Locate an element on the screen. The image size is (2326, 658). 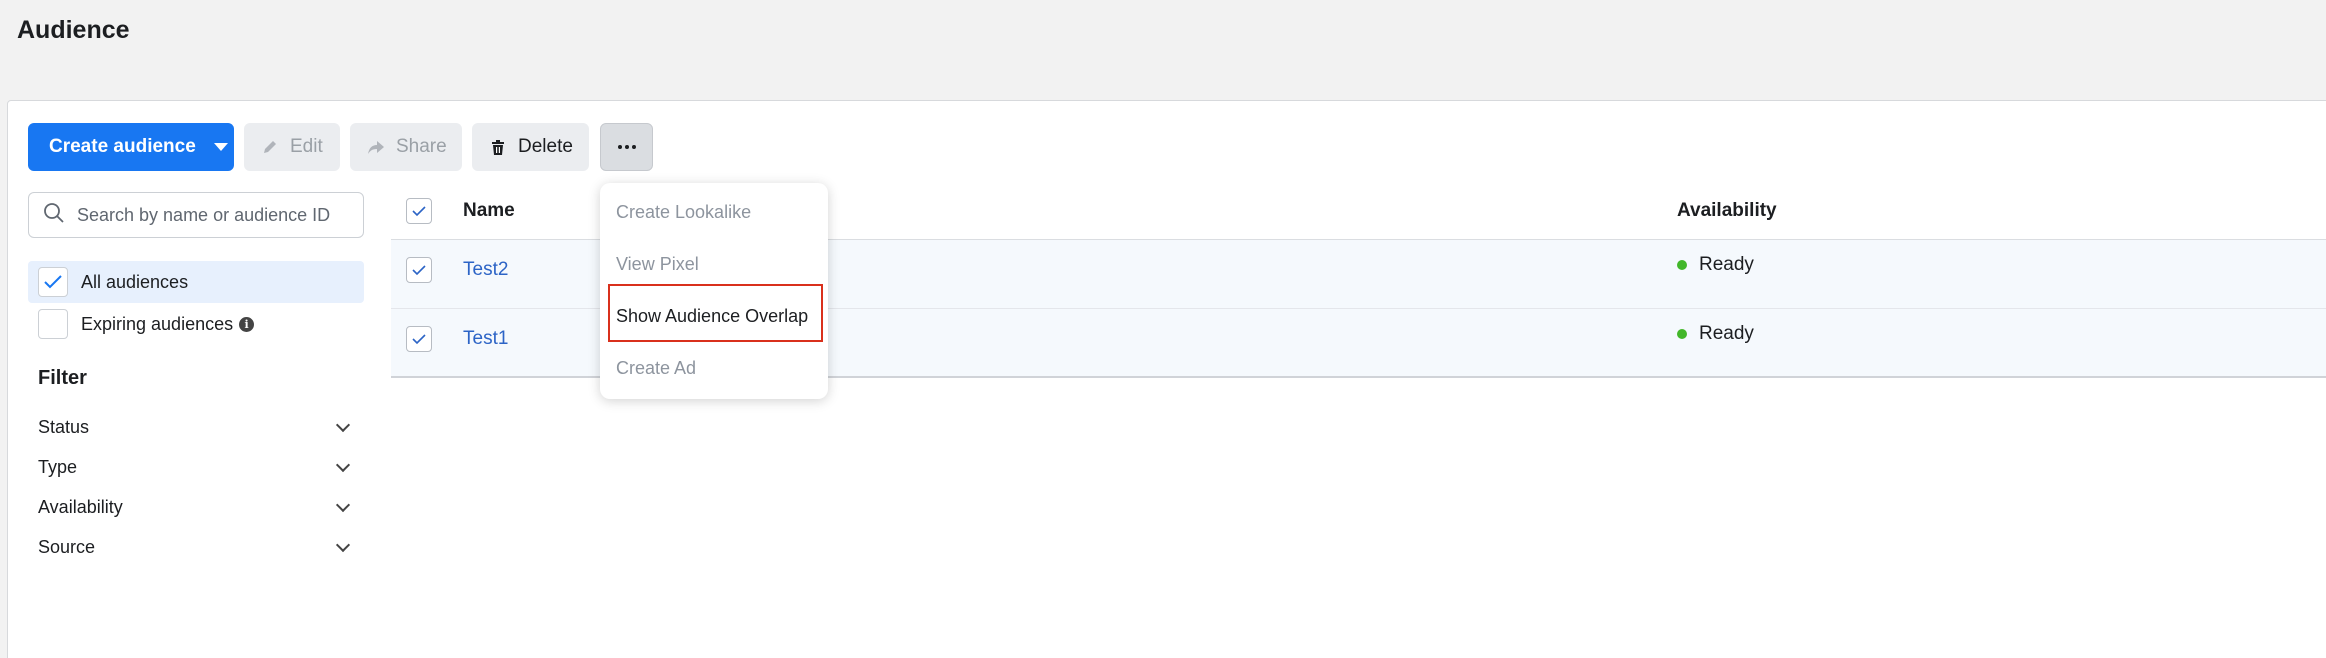
edit-button: Edit is located at coordinates (292, 147).